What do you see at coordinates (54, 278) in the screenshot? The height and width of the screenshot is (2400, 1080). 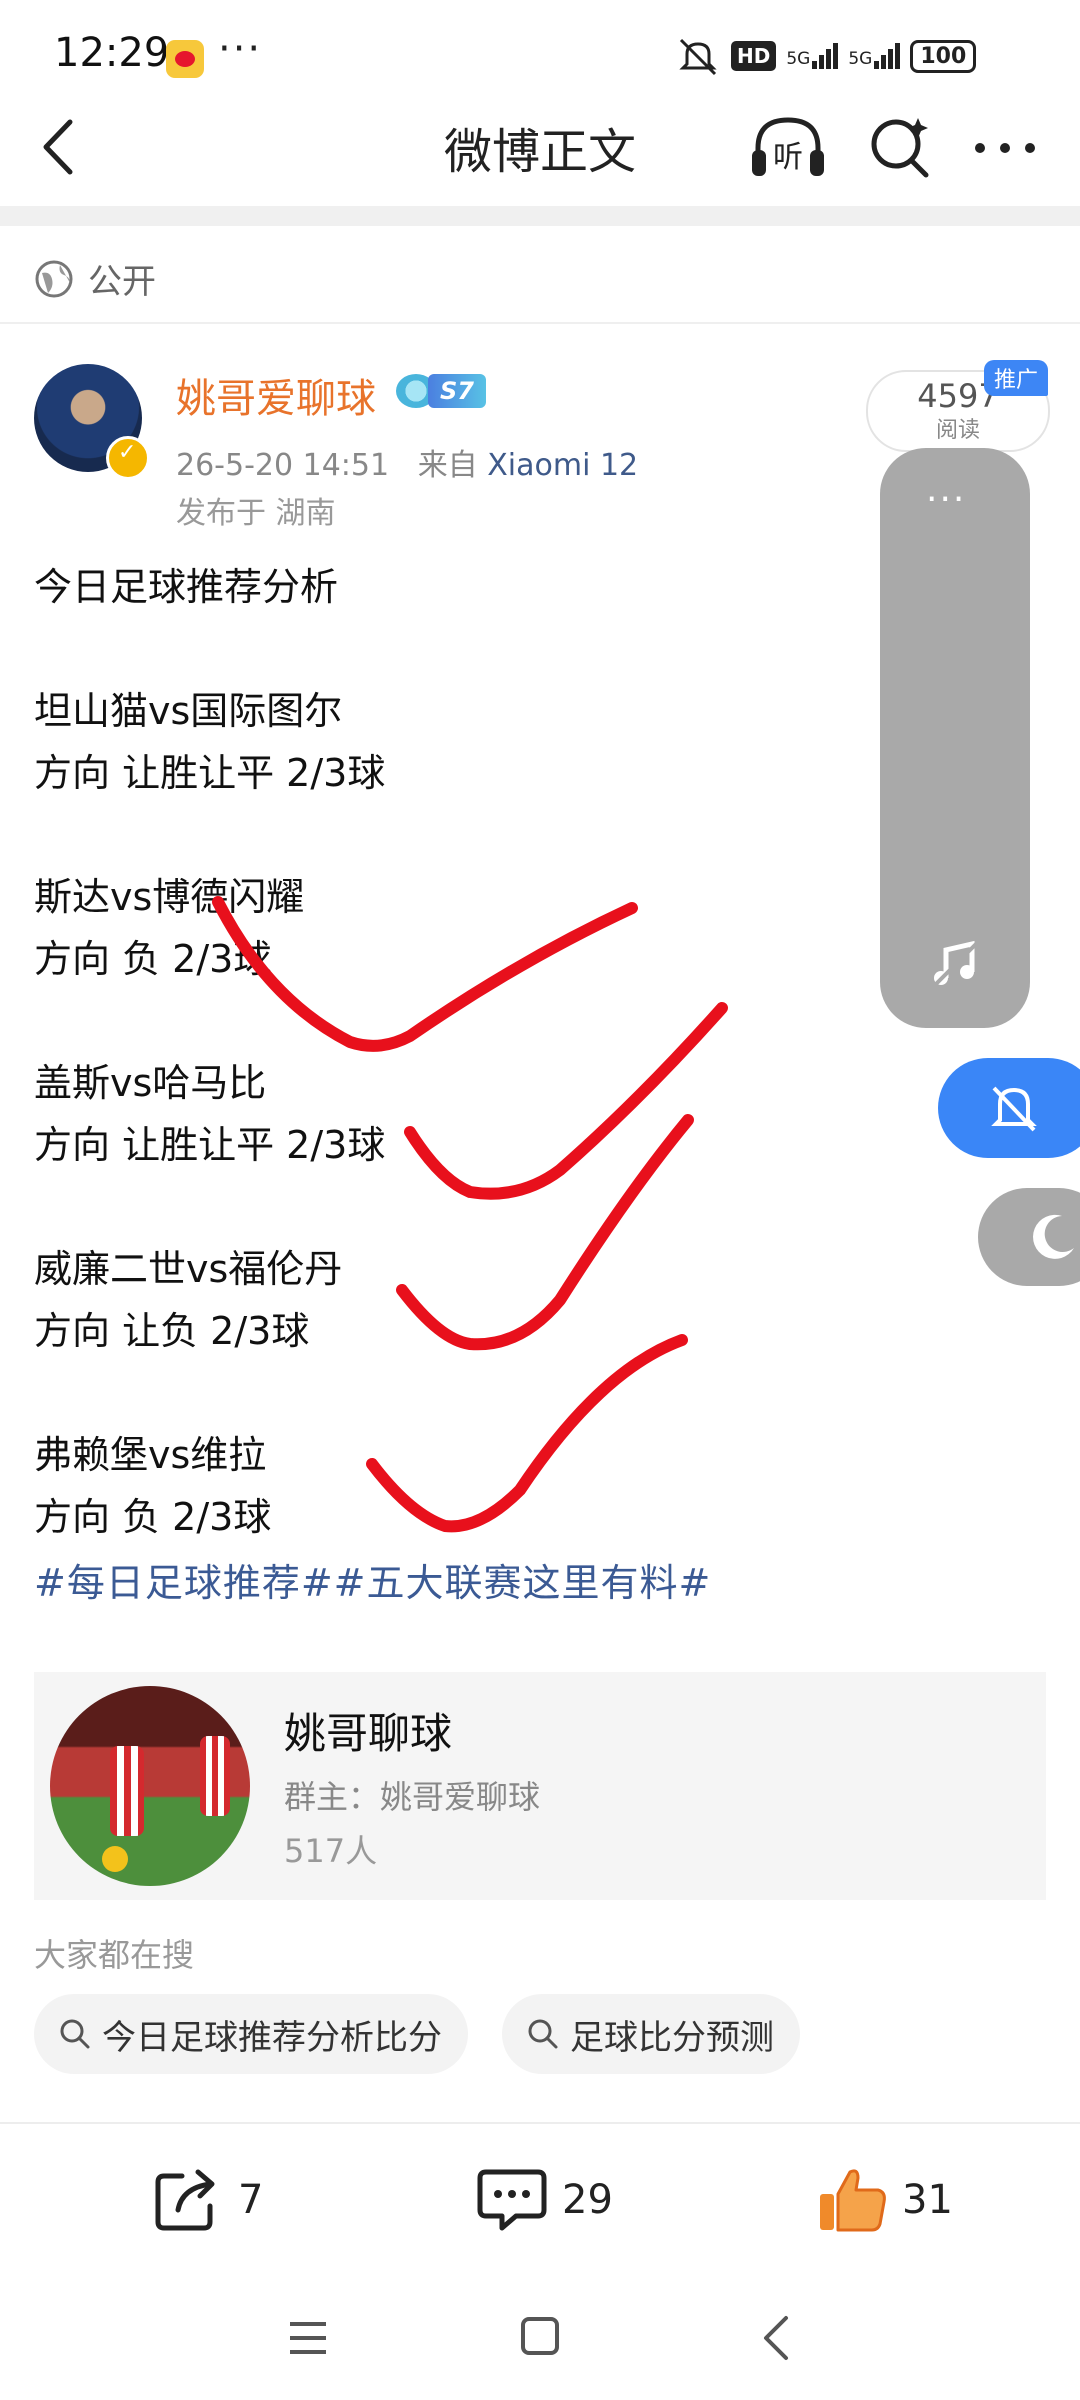 I see `globe-icon` at bounding box center [54, 278].